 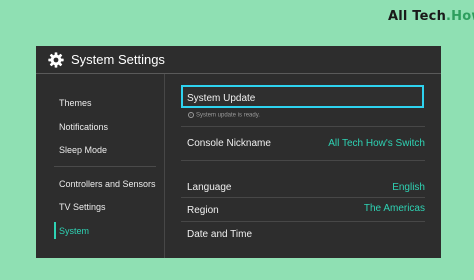 I want to click on info-icon: i, so click(x=191, y=115).